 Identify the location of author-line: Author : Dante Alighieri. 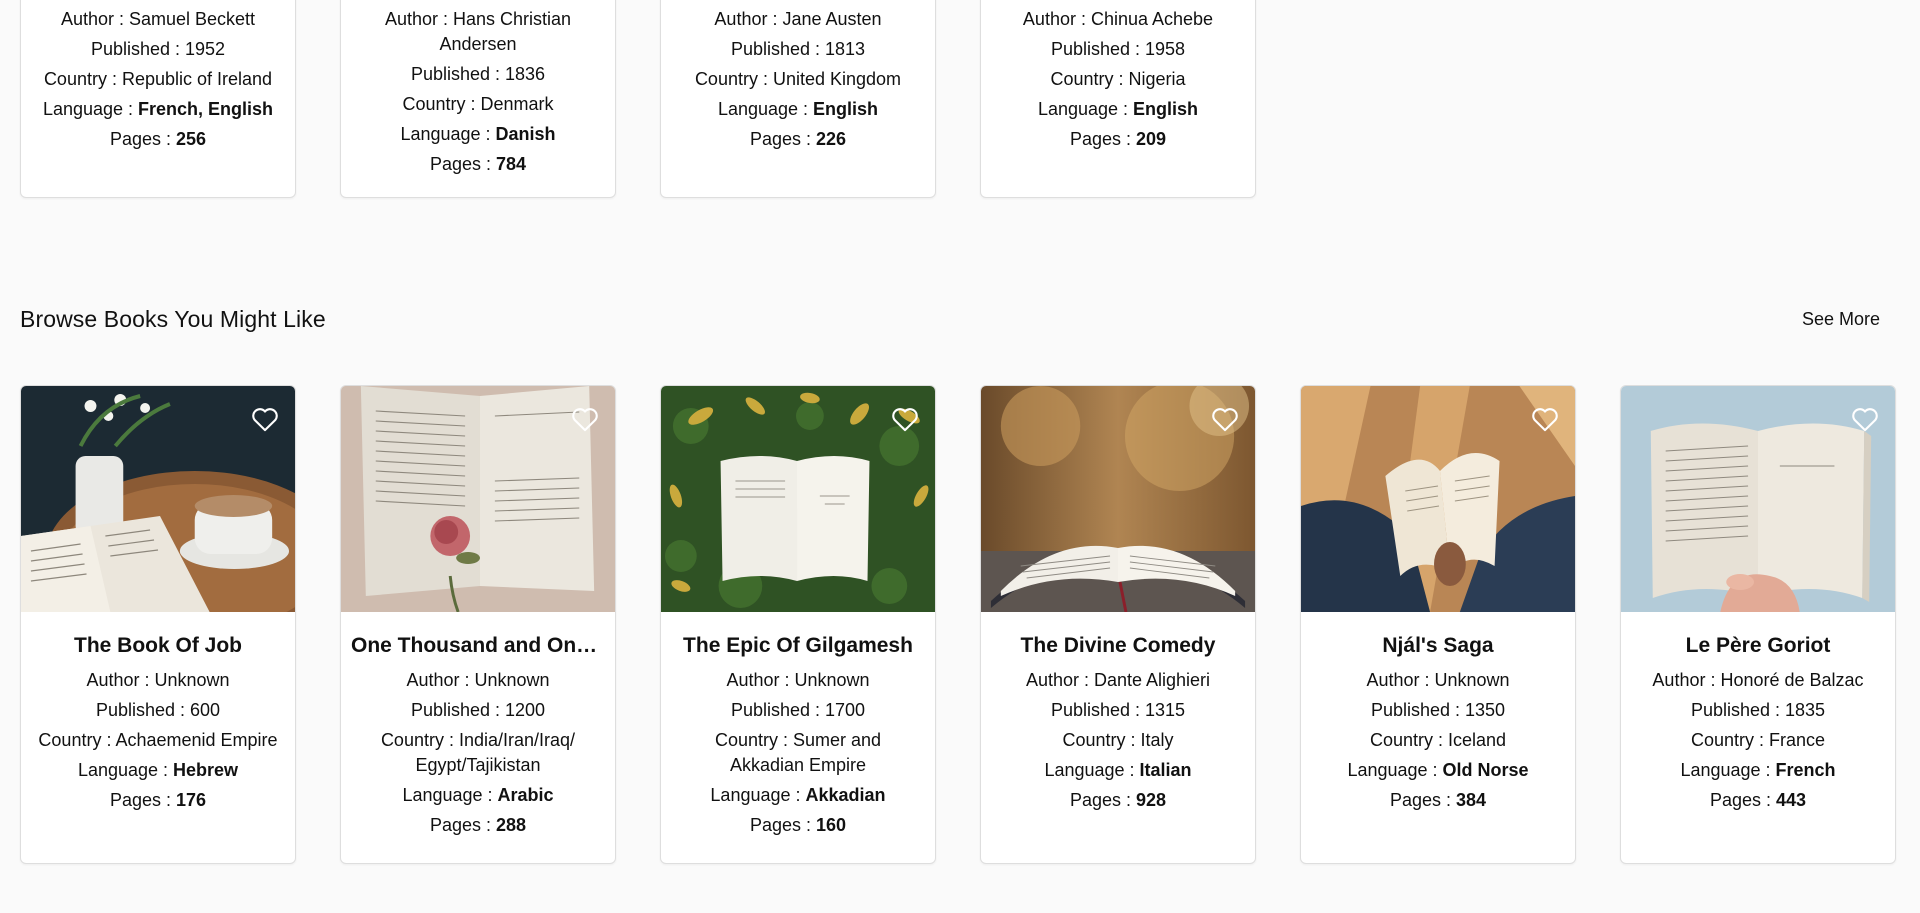
(1118, 680).